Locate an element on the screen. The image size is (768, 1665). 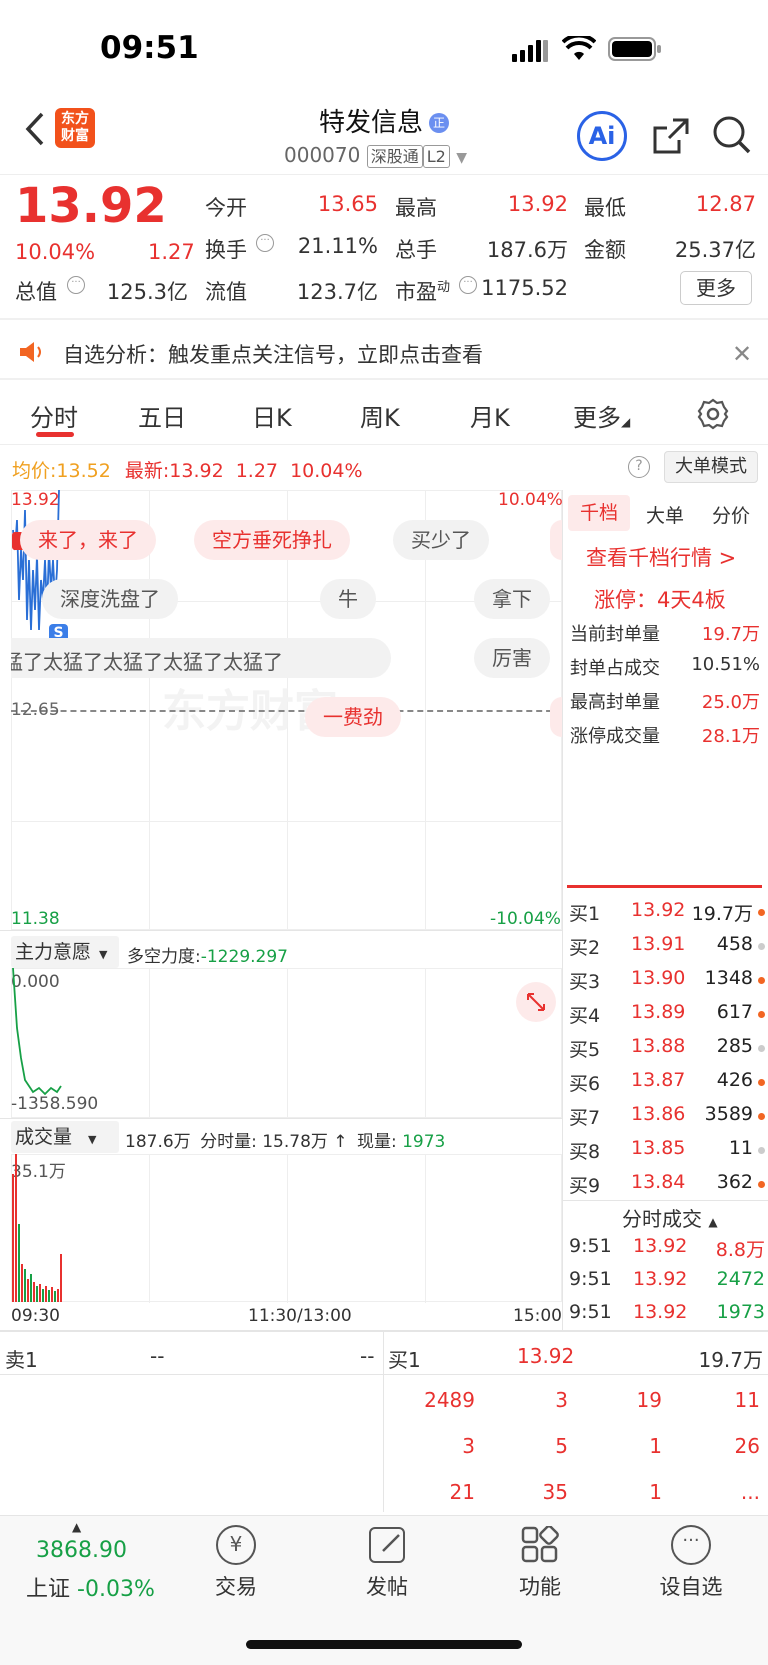
queue-cell: 26 is located at coordinates (747, 1446).